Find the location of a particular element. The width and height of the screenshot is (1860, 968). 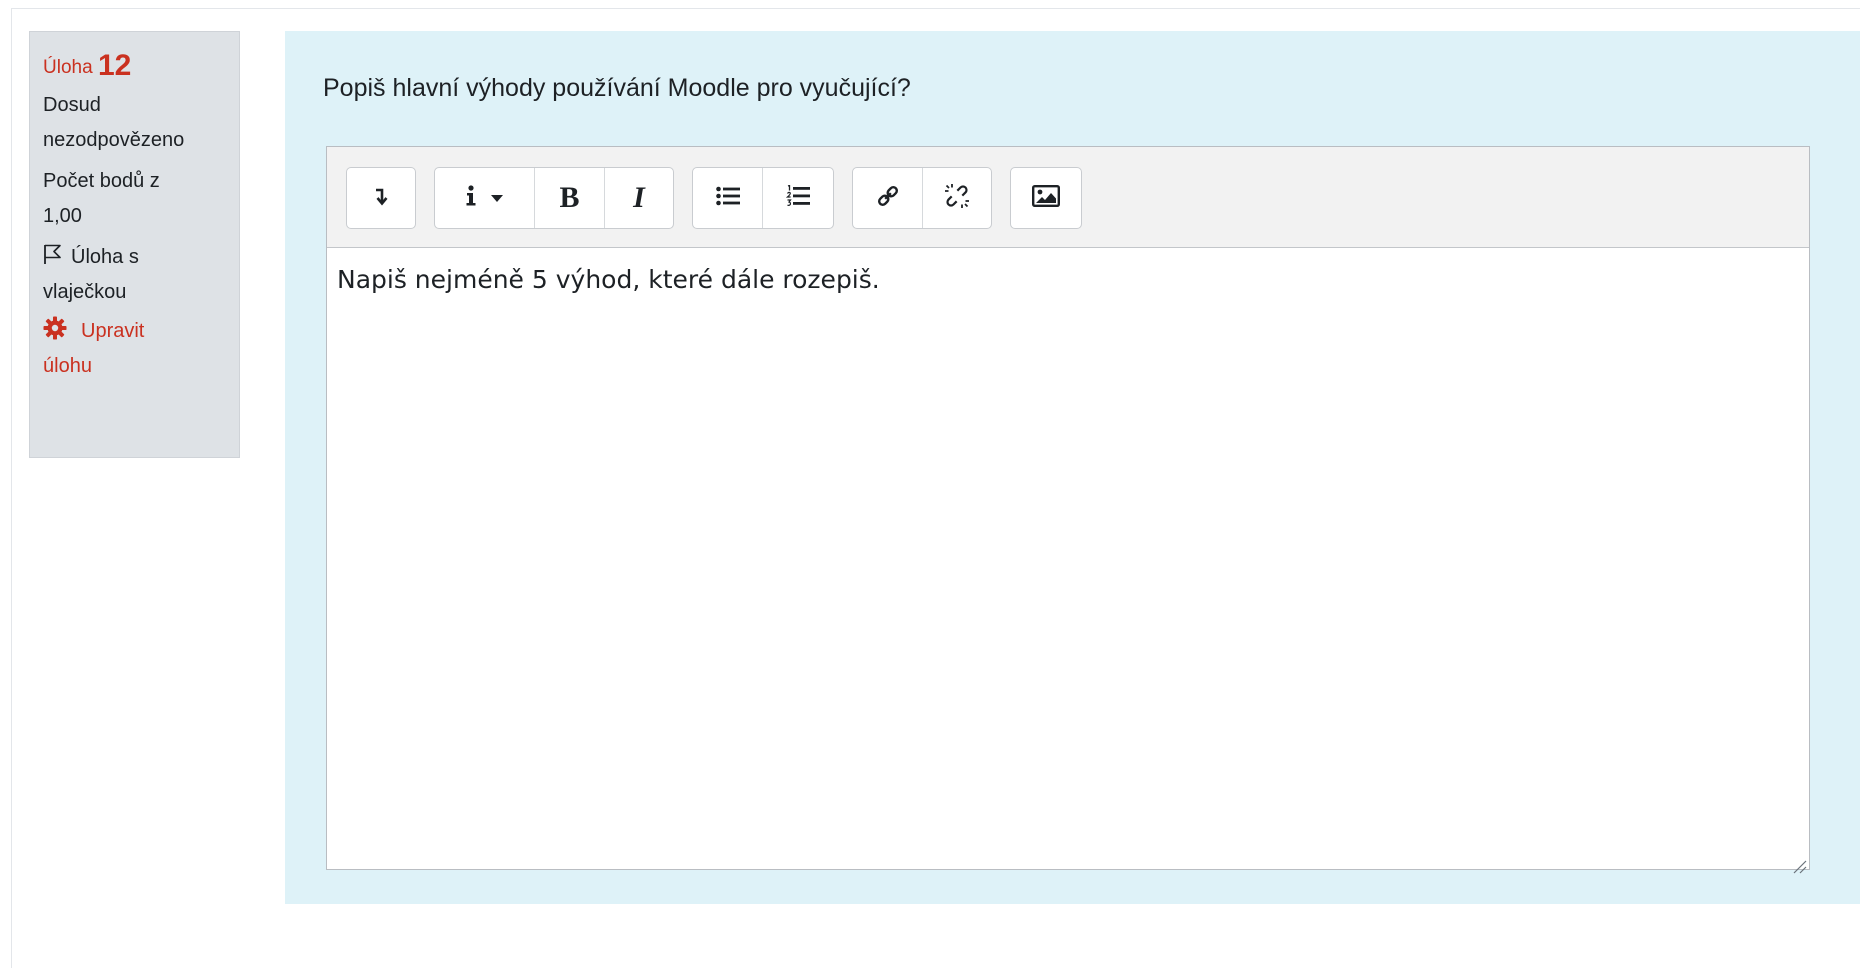

ordered-list-button is located at coordinates (798, 198).